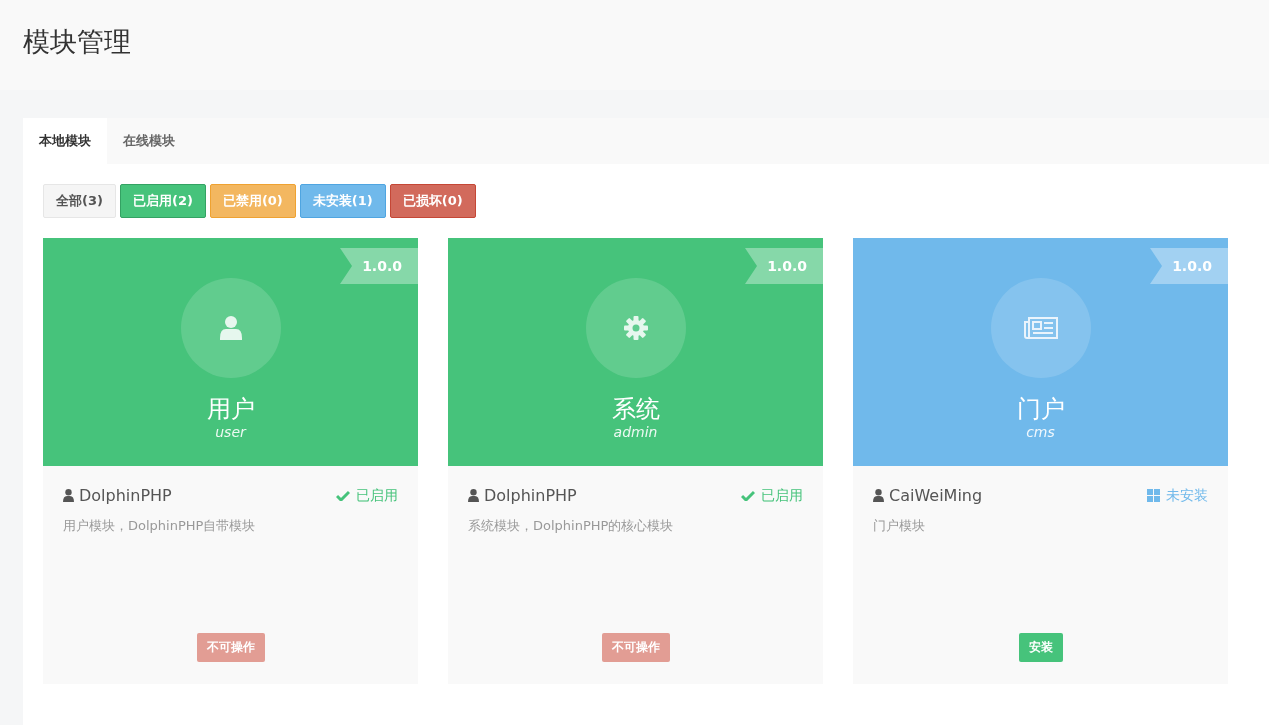 This screenshot has height=725, width=1269. What do you see at coordinates (160, 526) in the screenshot?
I see `module-description: 用户模块，DolphinPHP自带模块` at bounding box center [160, 526].